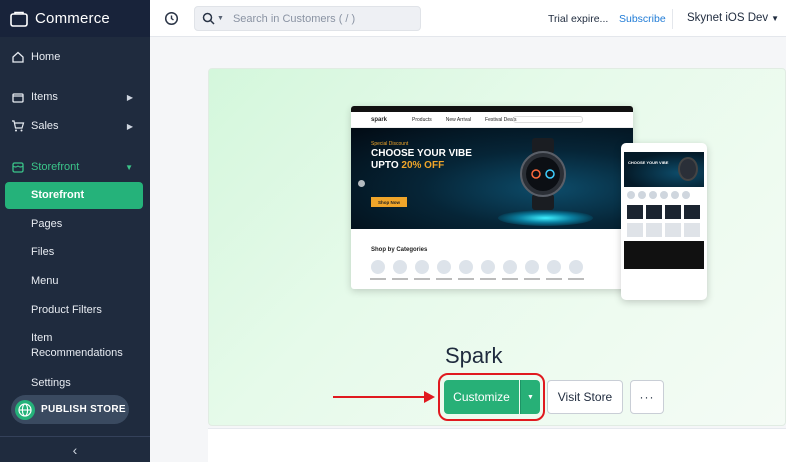 The image size is (786, 462). Describe the element at coordinates (75, 97) in the screenshot. I see `sidebar-item-items: Items ▶` at that location.